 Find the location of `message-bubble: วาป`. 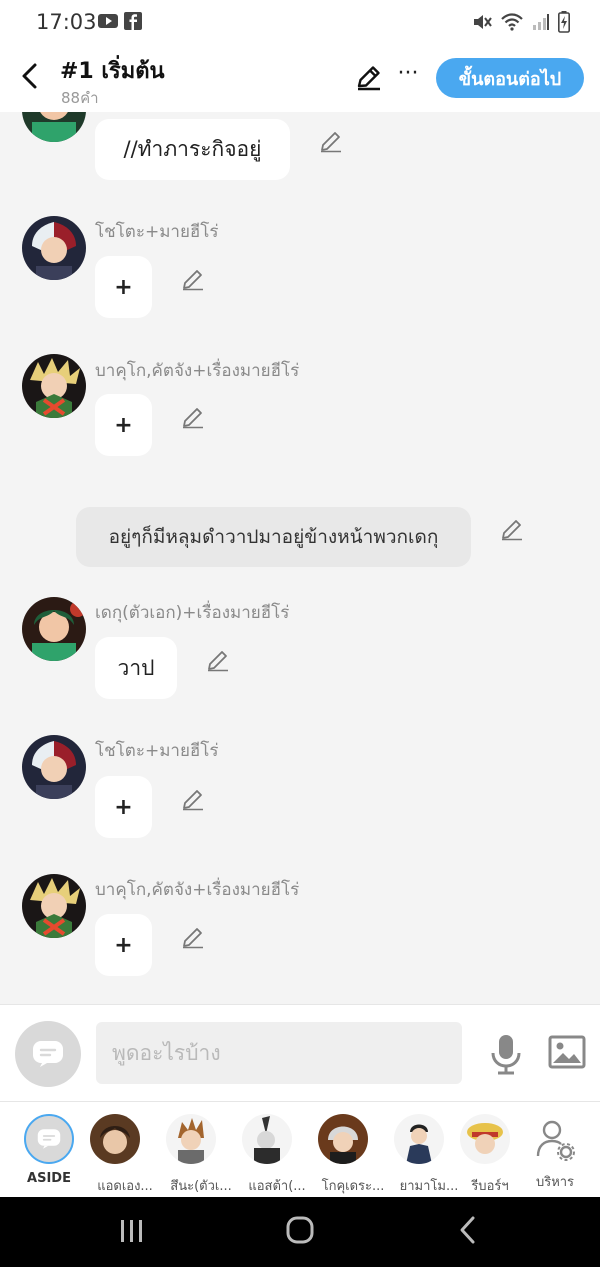

message-bubble: วาป is located at coordinates (136, 668).